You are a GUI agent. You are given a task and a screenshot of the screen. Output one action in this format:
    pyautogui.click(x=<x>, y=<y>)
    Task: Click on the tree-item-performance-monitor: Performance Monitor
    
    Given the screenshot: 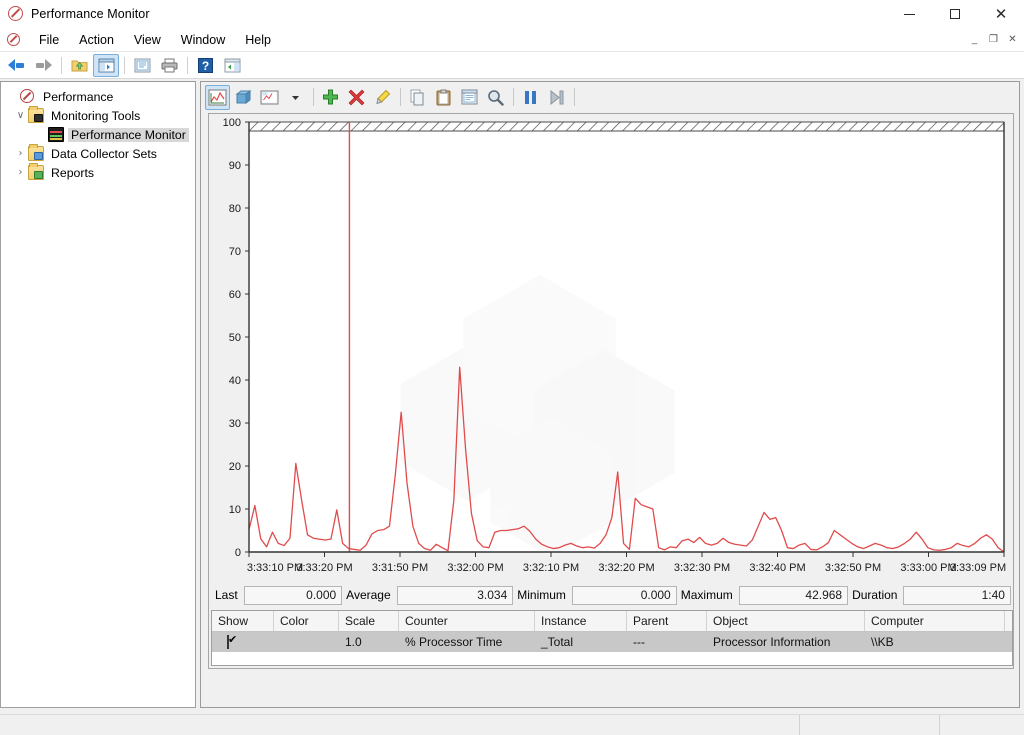 What is the action you would take?
    pyautogui.click(x=98, y=134)
    